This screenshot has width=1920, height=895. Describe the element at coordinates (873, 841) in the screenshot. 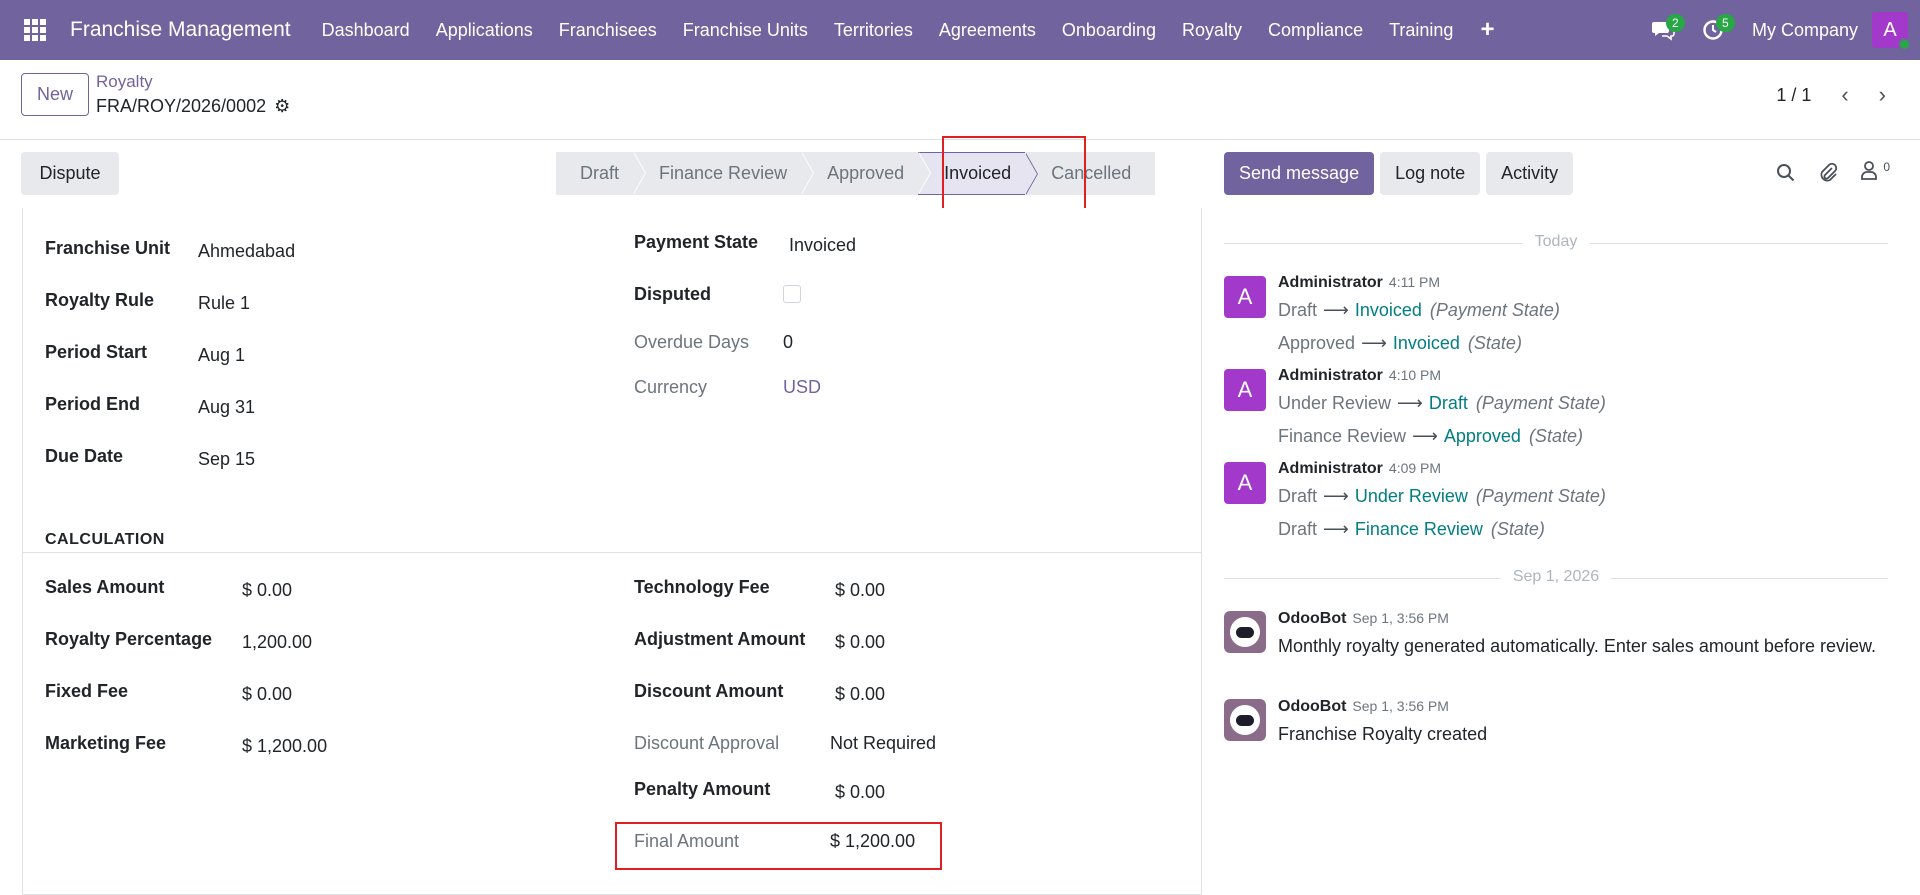

I see `value-final-amount: $ 1,200.00` at that location.